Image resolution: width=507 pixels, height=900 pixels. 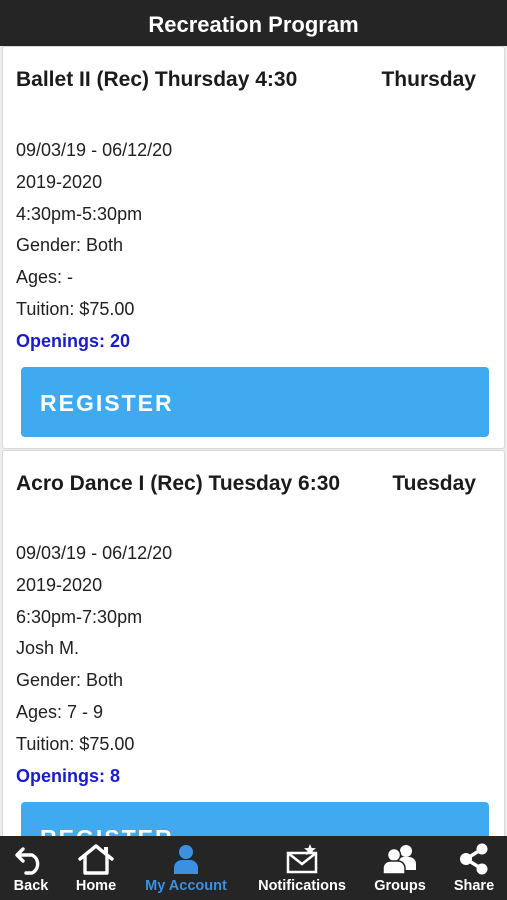 I want to click on back-arrow-icon, so click(x=31, y=861).